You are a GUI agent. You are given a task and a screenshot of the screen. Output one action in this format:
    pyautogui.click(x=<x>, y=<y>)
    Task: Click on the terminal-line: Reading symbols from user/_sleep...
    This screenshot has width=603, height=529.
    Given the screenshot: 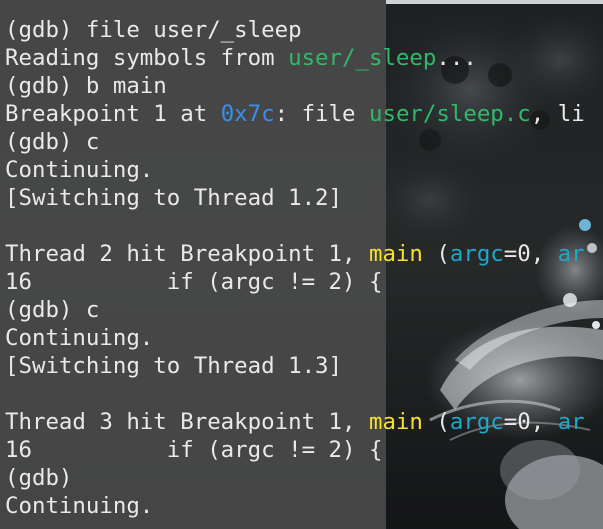 What is the action you would take?
    pyautogui.click(x=295, y=58)
    